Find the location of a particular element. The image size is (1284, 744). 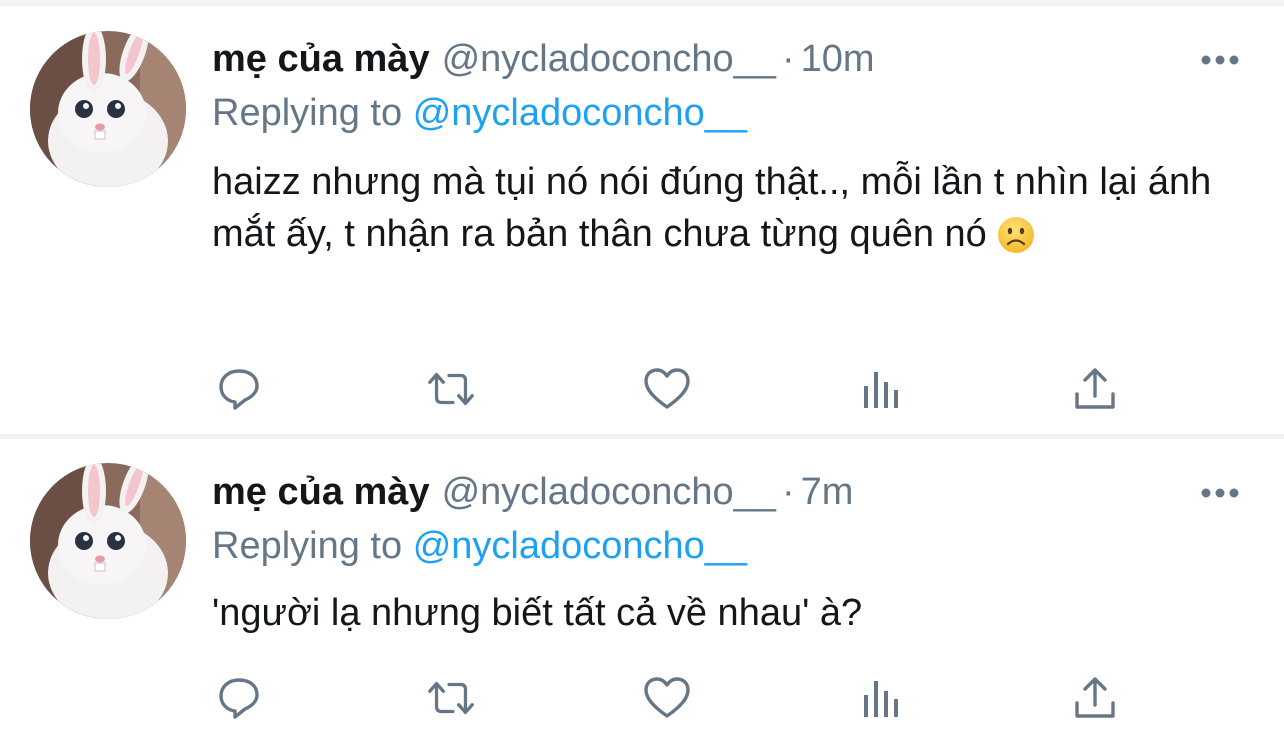

timestamp: 7m is located at coordinates (827, 492).